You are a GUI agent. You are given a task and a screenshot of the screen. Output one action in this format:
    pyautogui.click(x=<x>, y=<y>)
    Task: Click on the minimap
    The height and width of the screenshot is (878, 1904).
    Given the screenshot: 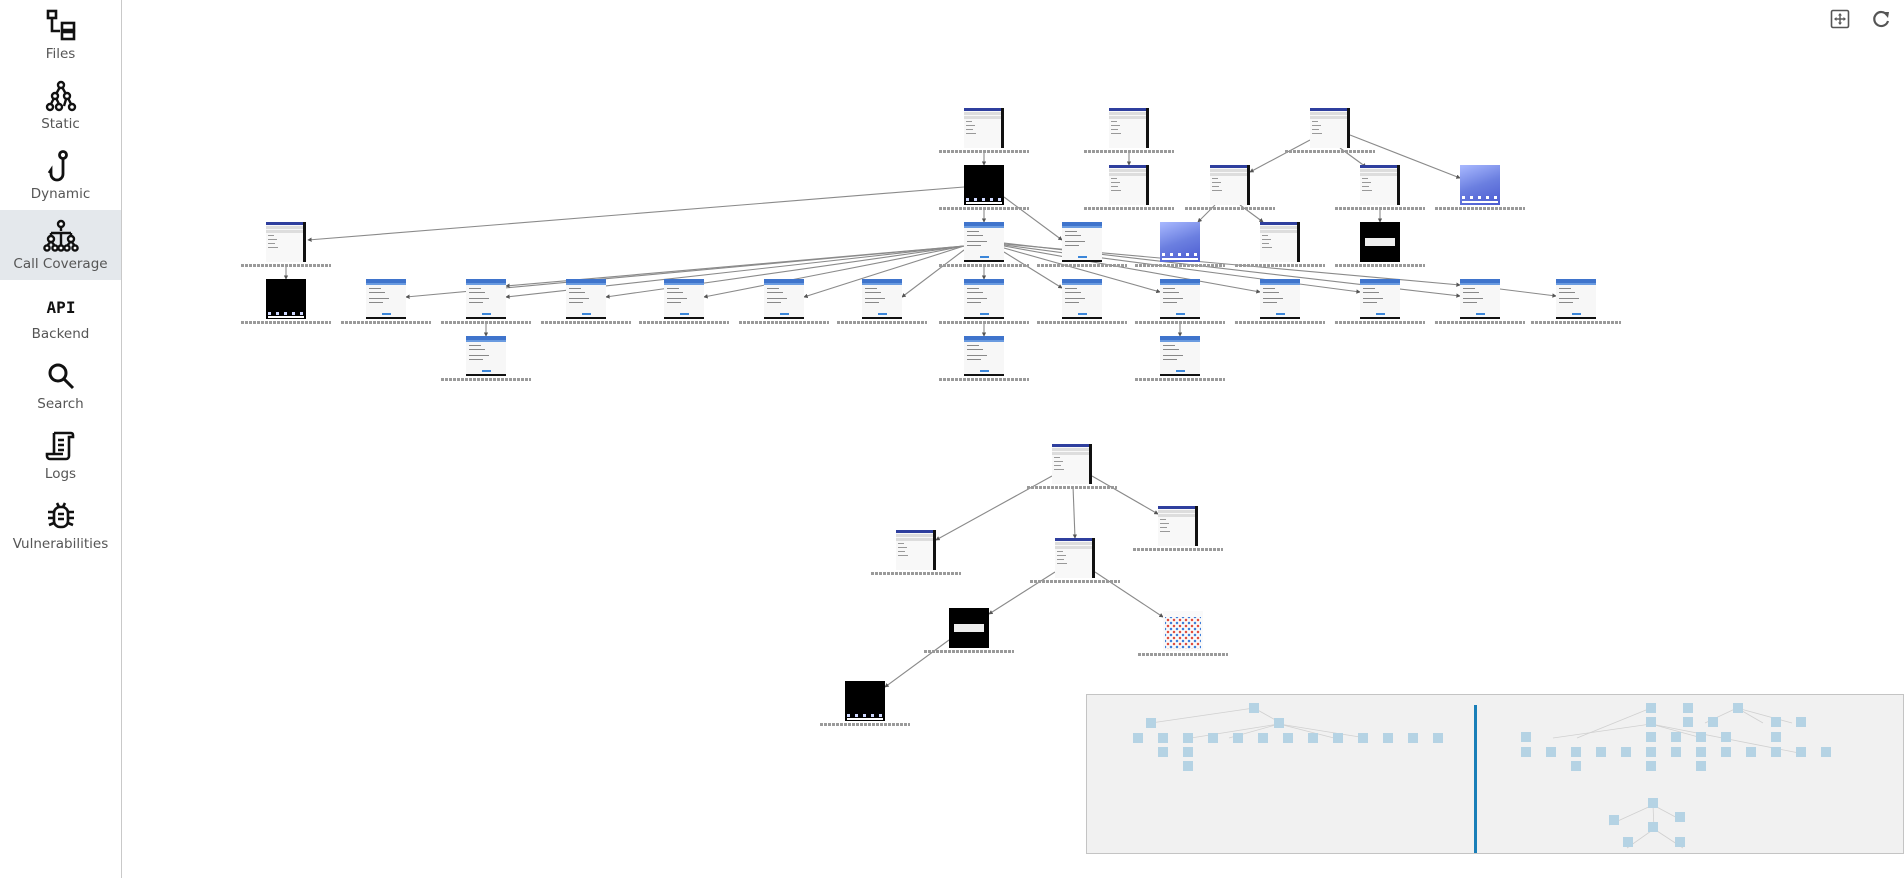 What is the action you would take?
    pyautogui.click(x=1495, y=774)
    